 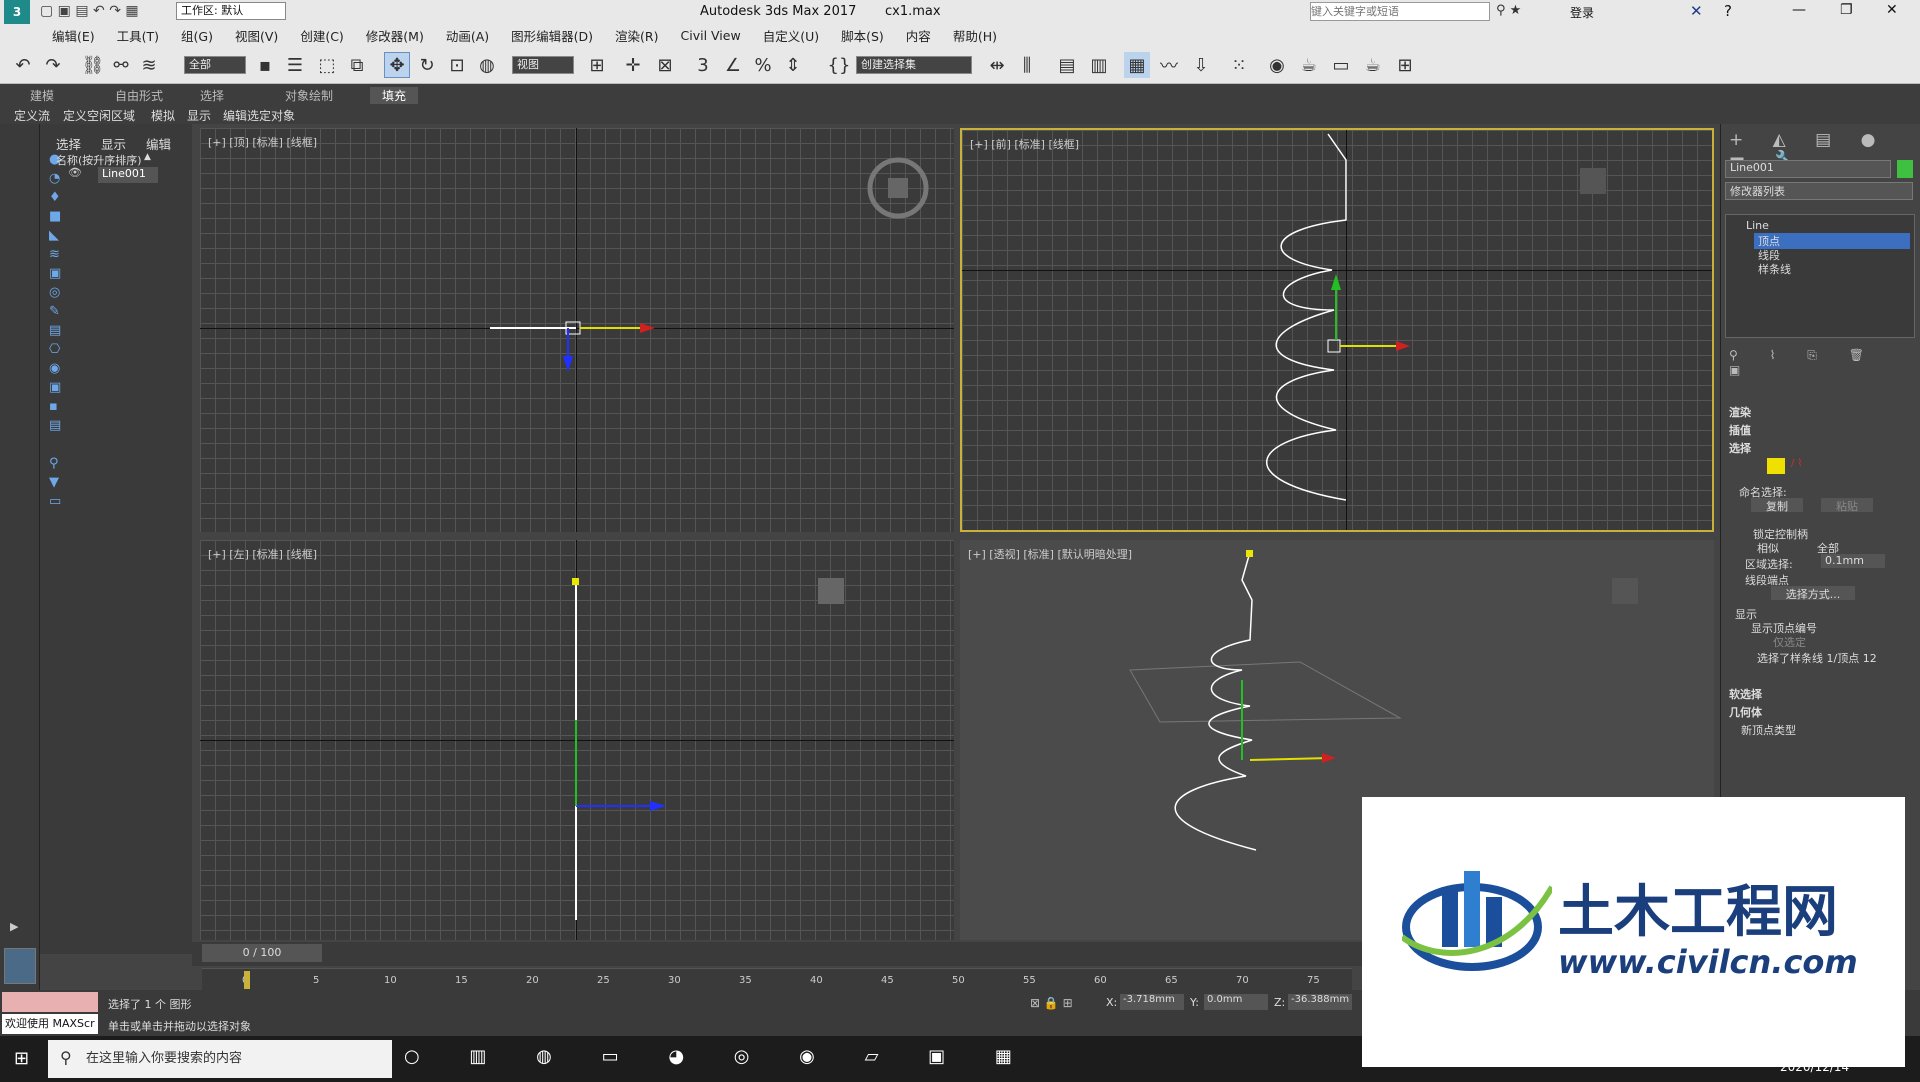 What do you see at coordinates (321, 35) in the screenshot?
I see `menu-item-4: 创建(C)` at bounding box center [321, 35].